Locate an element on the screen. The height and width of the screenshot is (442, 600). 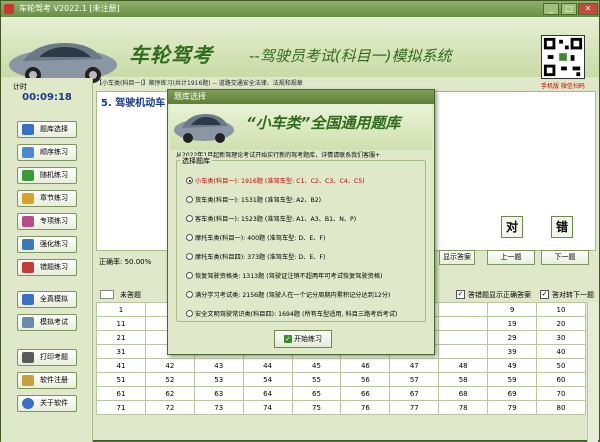
sidebar-btn-special: 专项练习 is located at coordinates (47, 221).